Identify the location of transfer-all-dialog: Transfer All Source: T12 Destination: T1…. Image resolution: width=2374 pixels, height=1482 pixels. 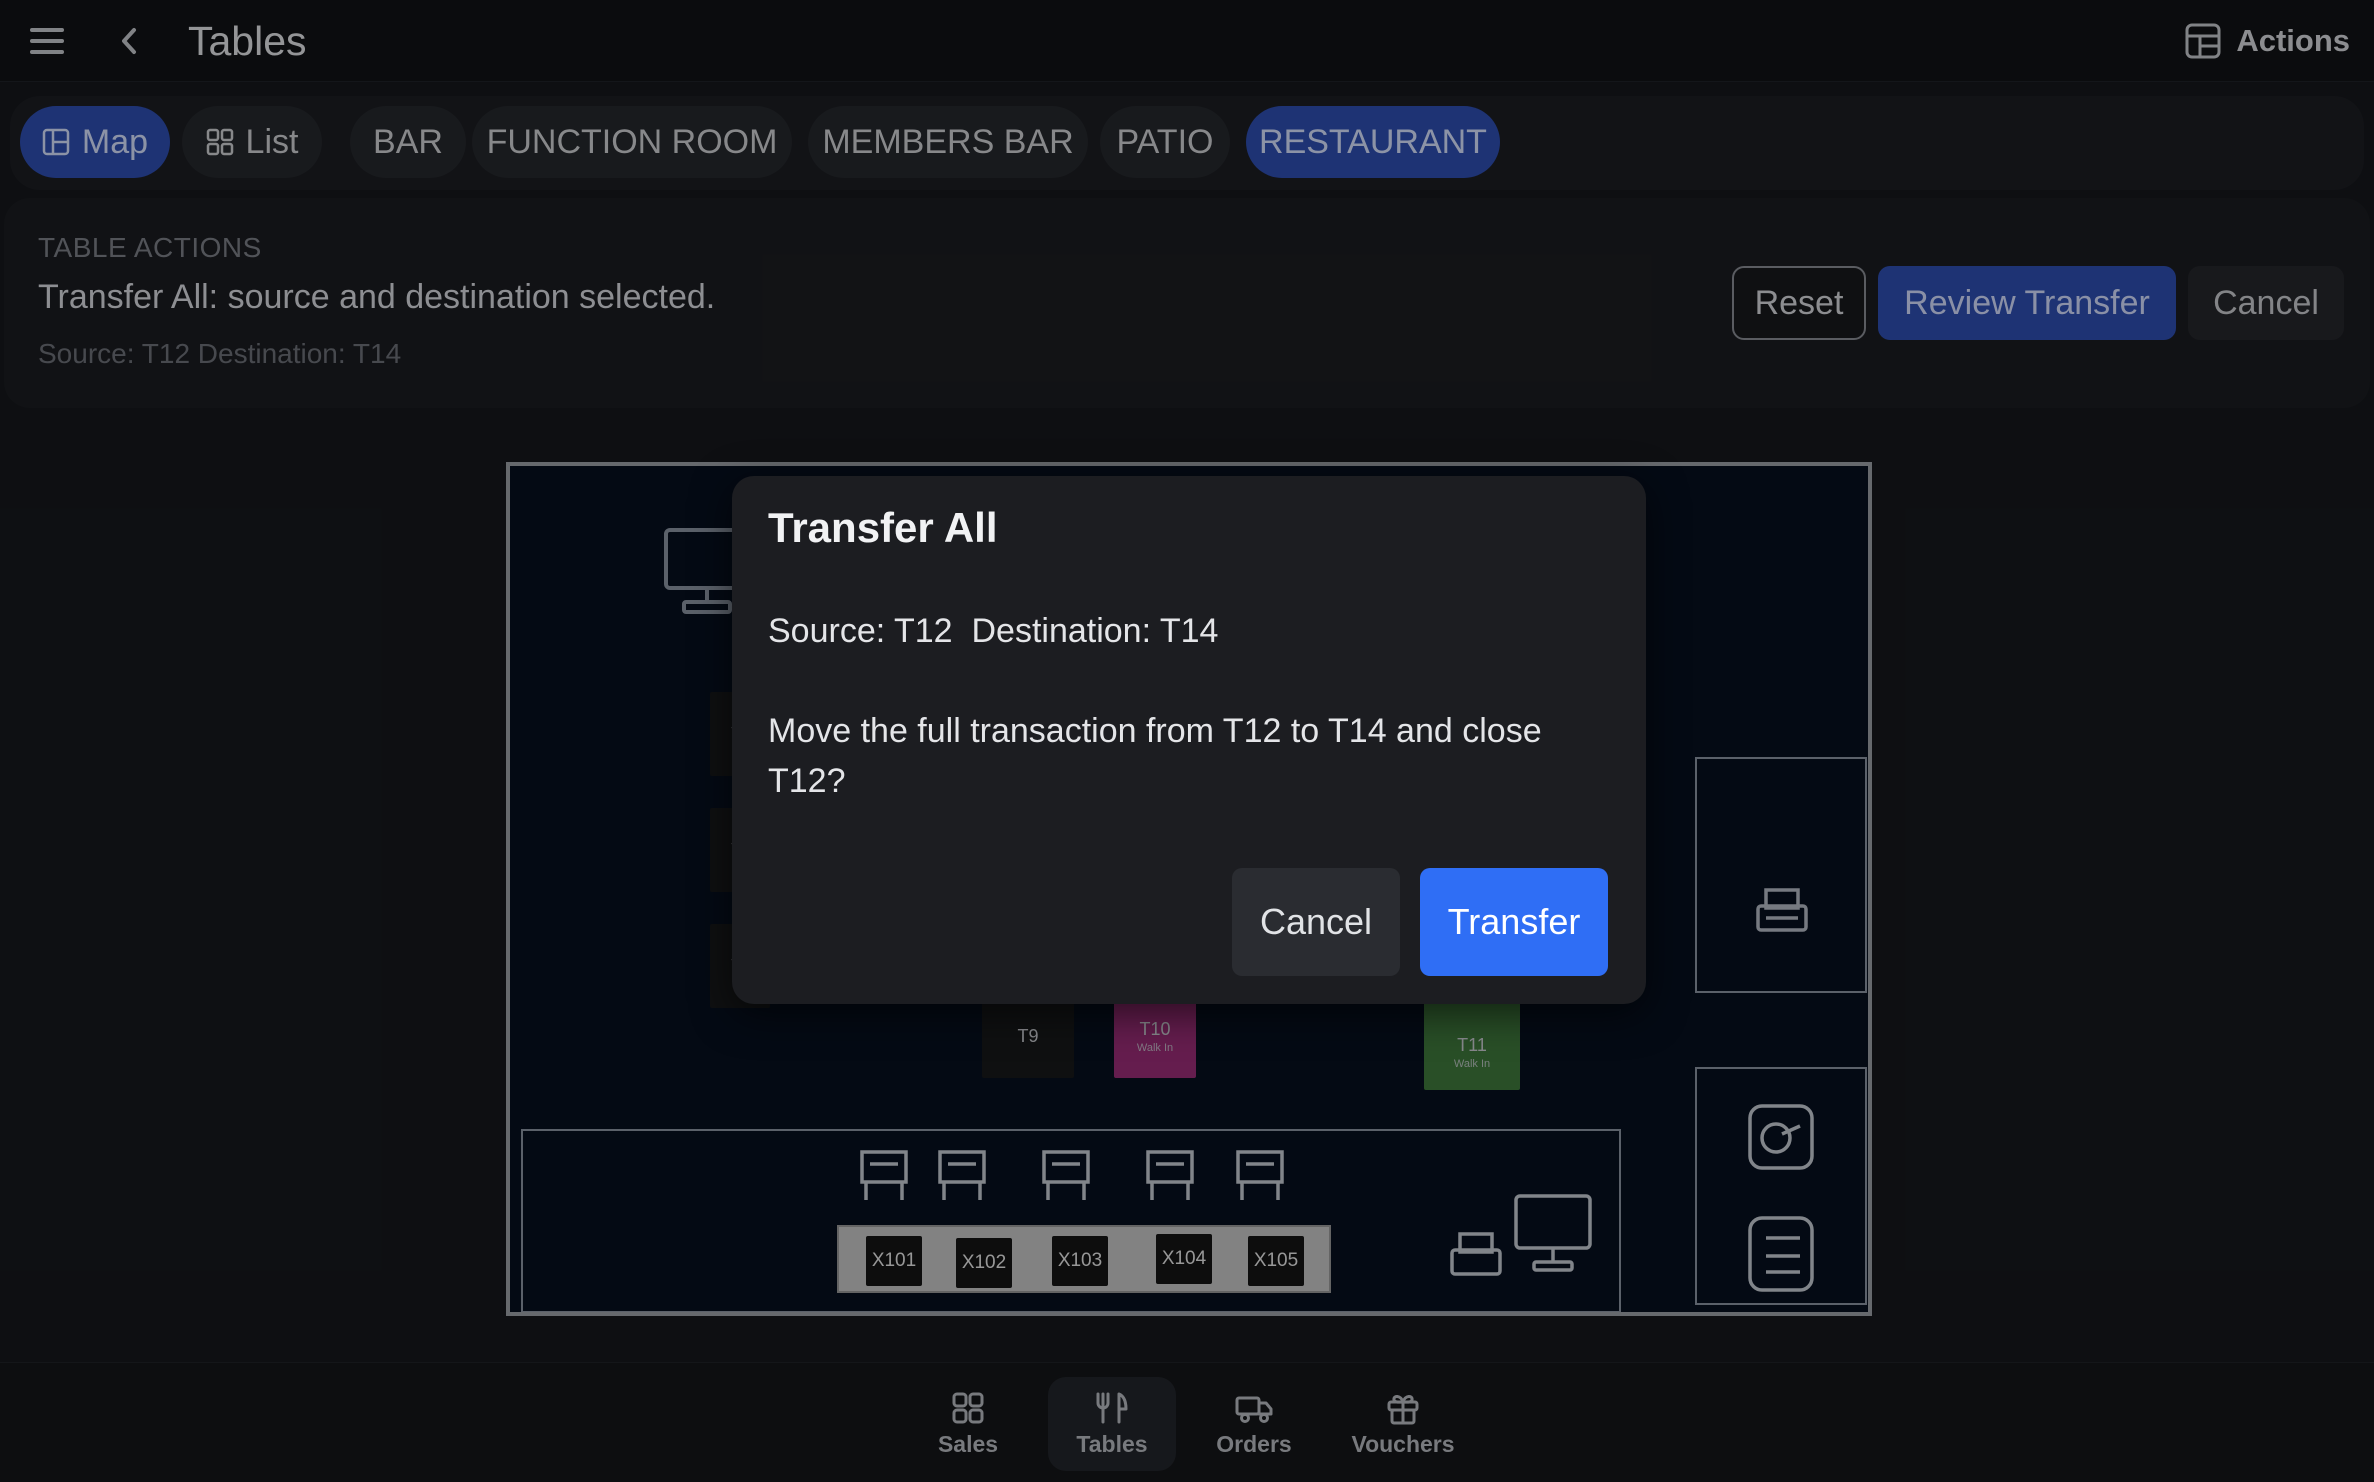
(1189, 740).